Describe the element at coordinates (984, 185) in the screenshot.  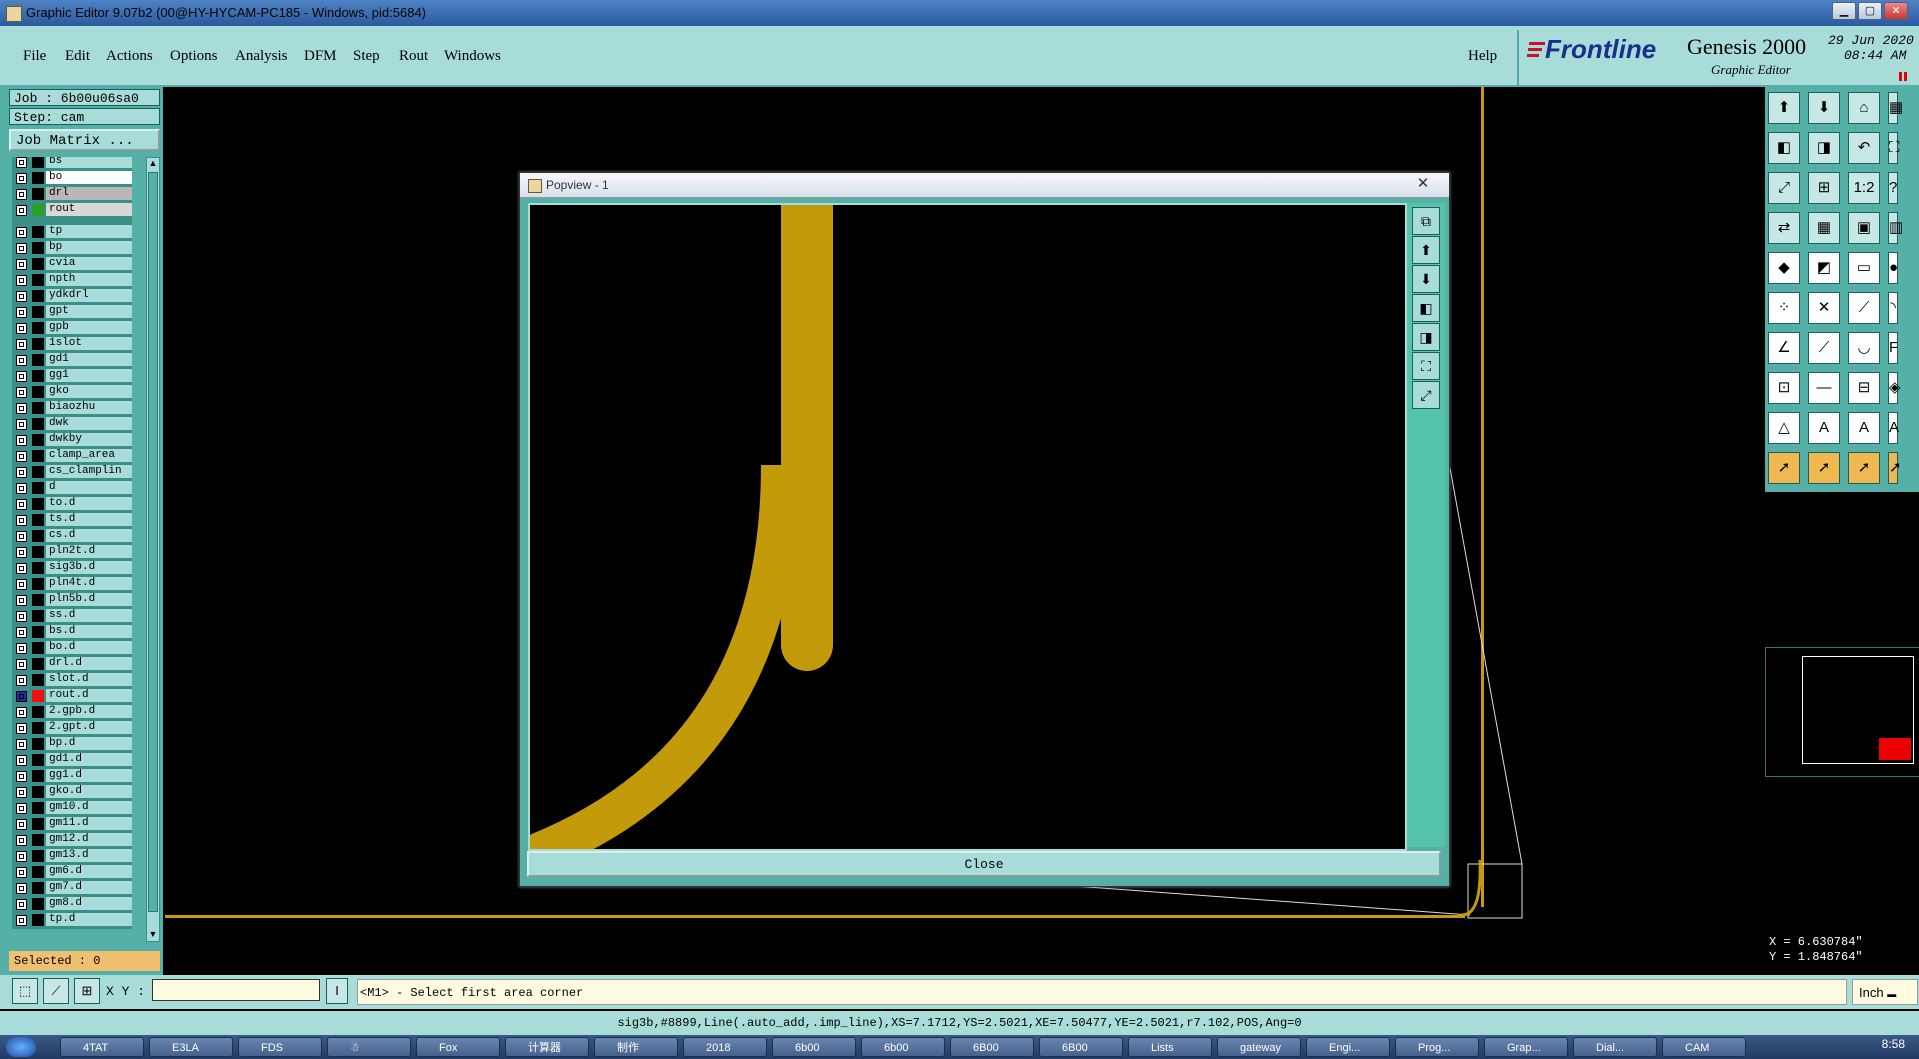
I see `popview-title-bar: Popview - 1 ✕` at that location.